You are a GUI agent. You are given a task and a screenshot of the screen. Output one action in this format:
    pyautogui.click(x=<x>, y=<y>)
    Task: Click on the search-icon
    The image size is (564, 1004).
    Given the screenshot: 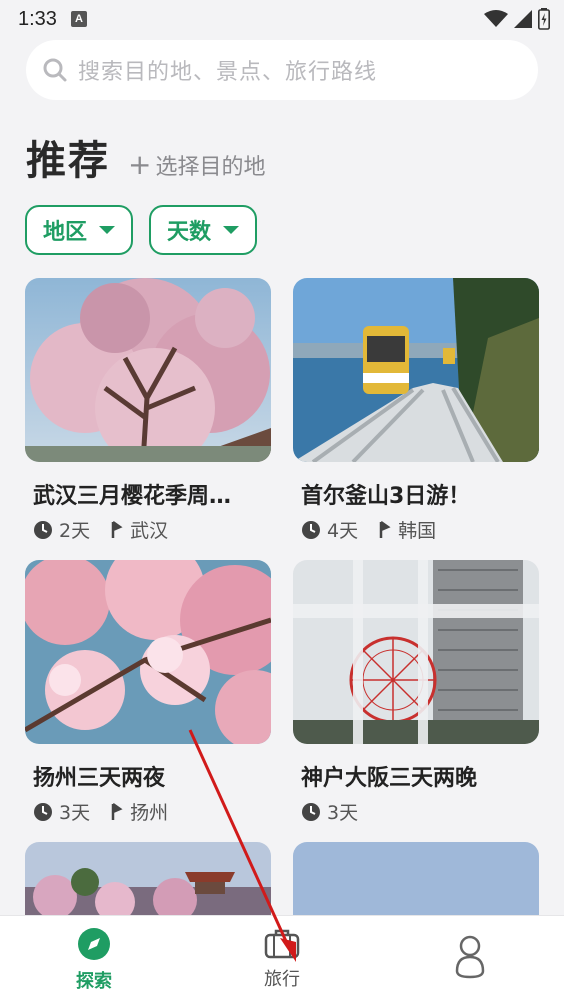 What is the action you would take?
    pyautogui.click(x=55, y=70)
    